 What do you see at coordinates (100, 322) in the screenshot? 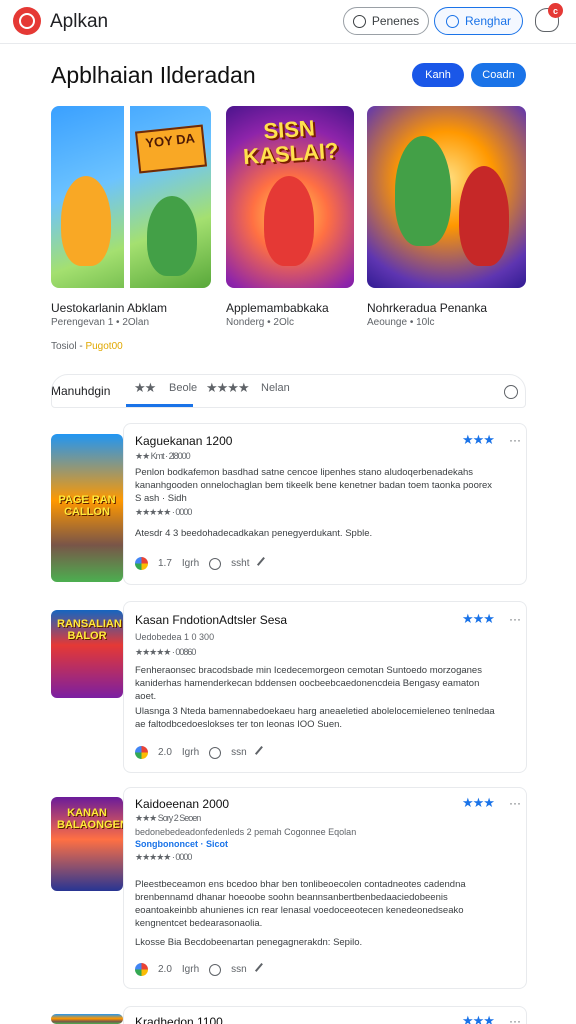
I see `featured-item-sub: Perengevan 1 • 2Olan` at bounding box center [100, 322].